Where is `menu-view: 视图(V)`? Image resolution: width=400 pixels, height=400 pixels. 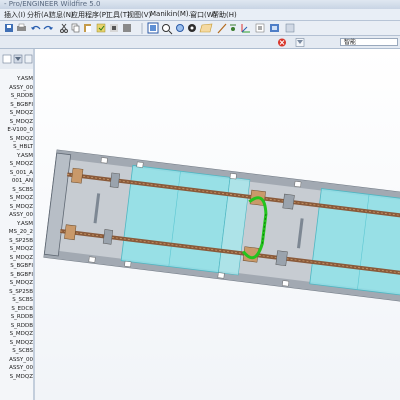 menu-view: 视图(V) is located at coordinates (139, 15).